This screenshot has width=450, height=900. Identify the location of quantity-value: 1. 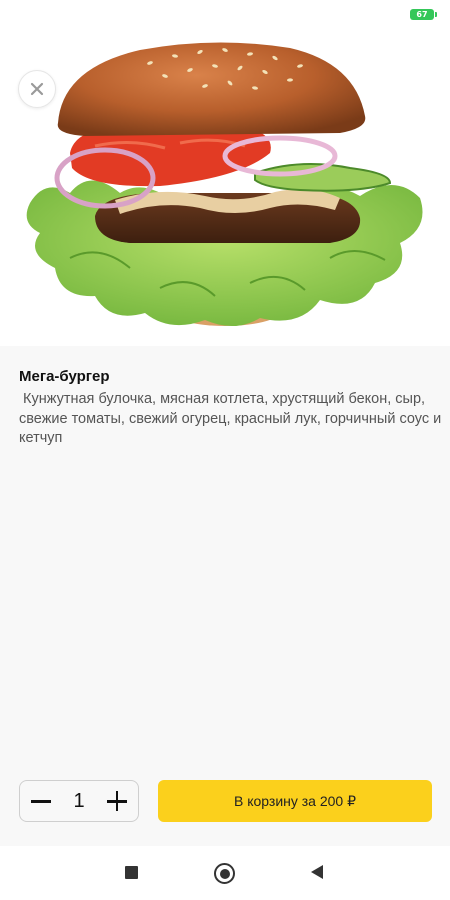
(79, 800).